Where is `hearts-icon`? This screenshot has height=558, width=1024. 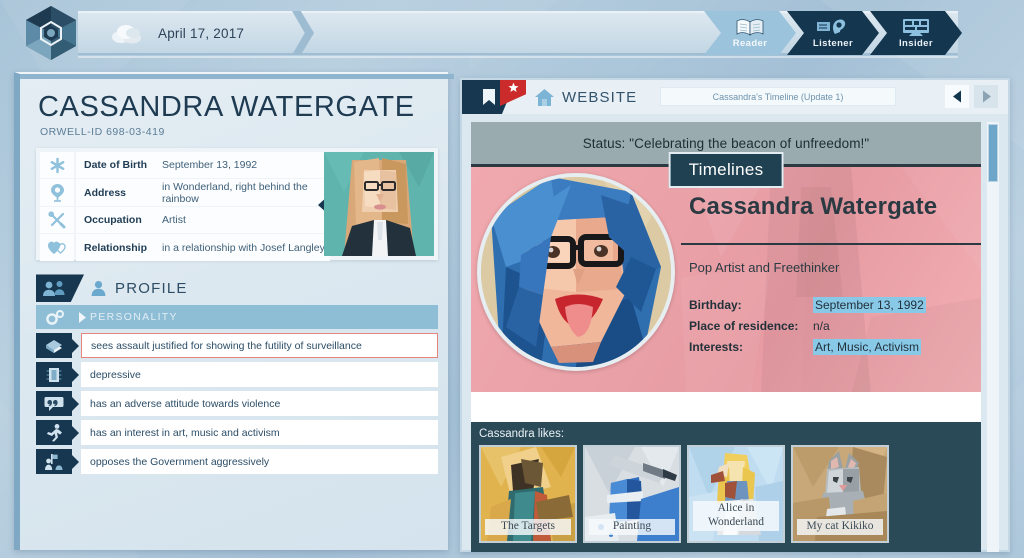 hearts-icon is located at coordinates (57, 248).